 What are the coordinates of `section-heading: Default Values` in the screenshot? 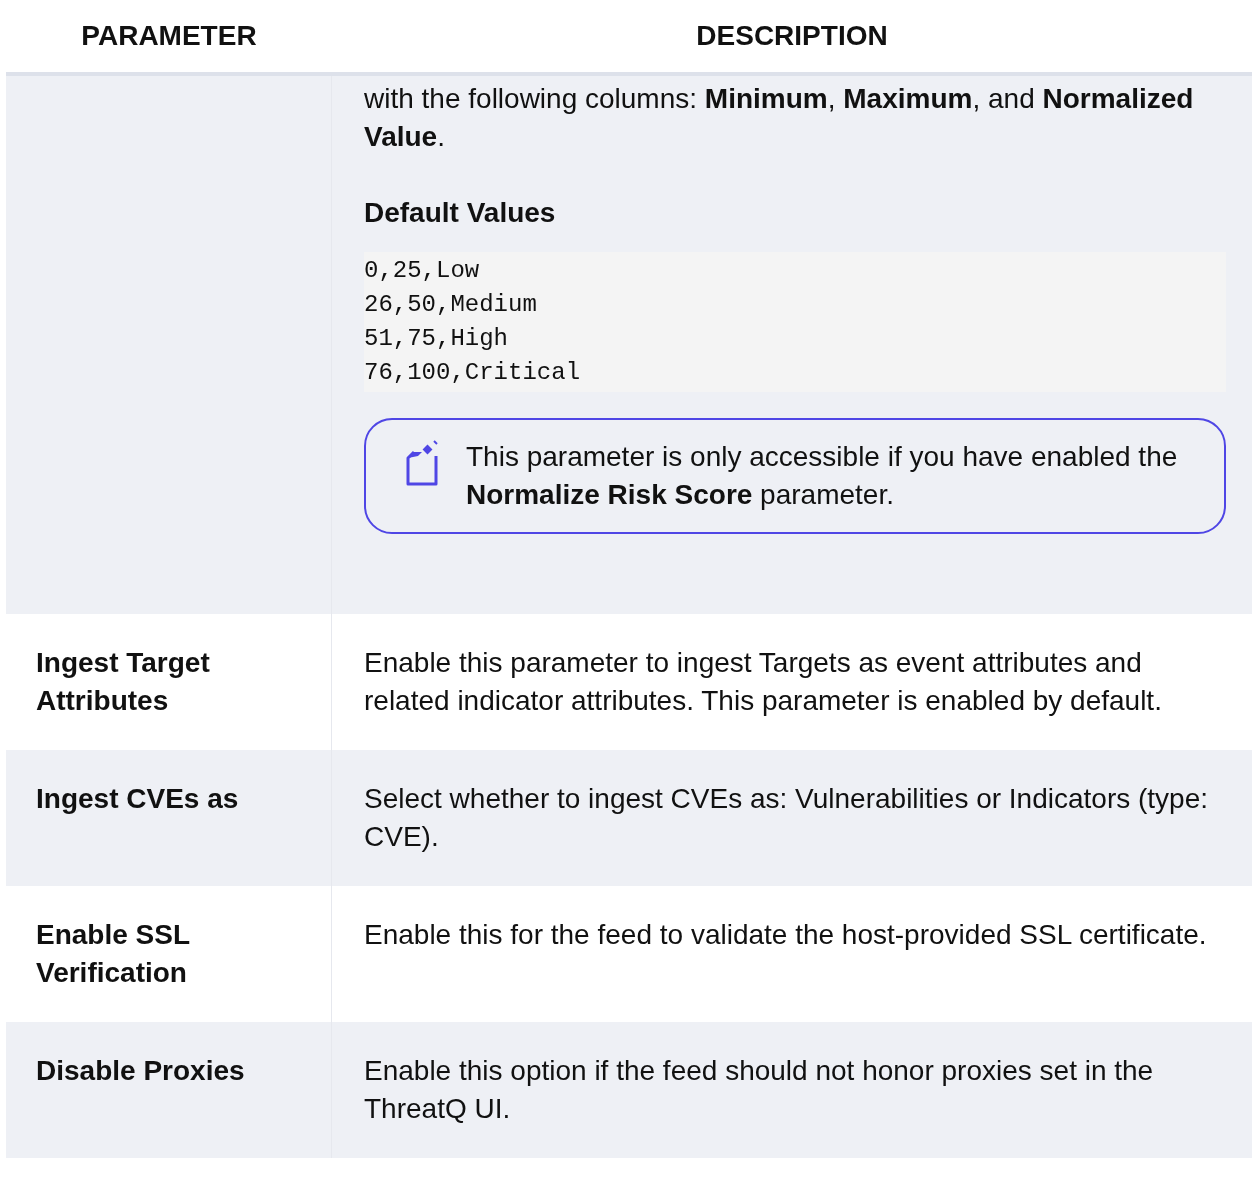 It's located at (460, 213).